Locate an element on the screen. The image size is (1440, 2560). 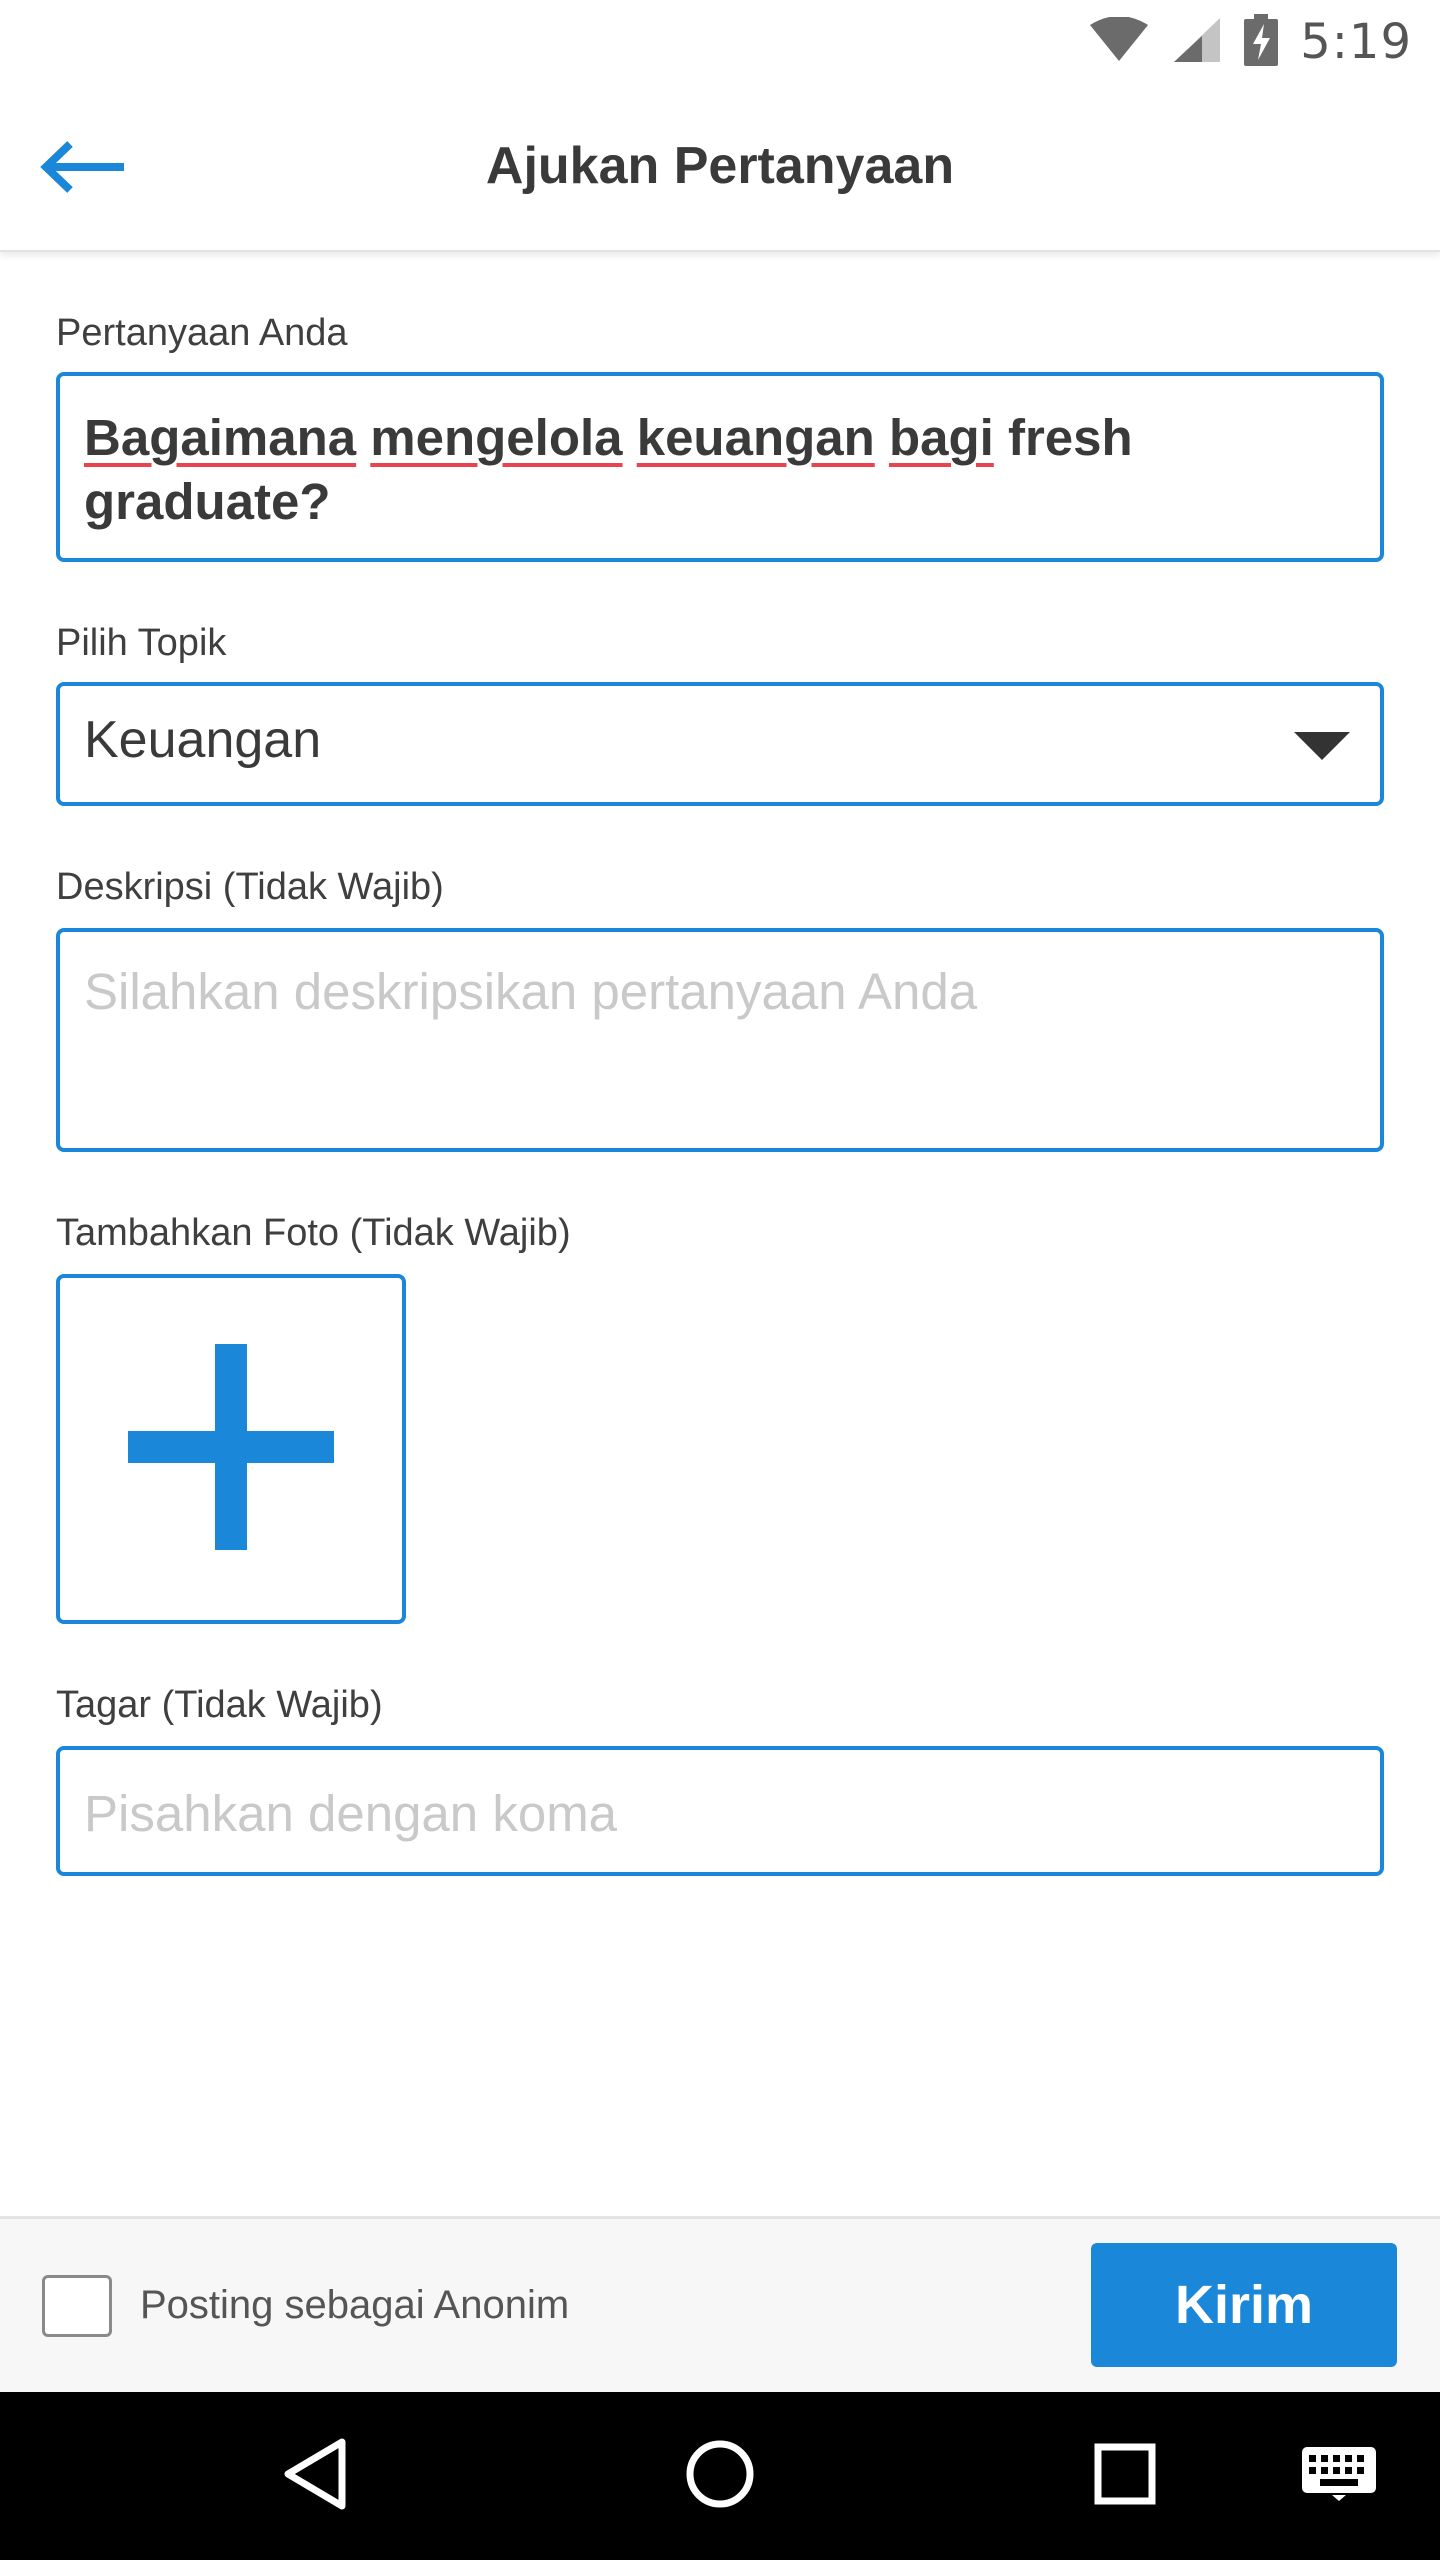
nav-recents-button is located at coordinates (1125, 2476).